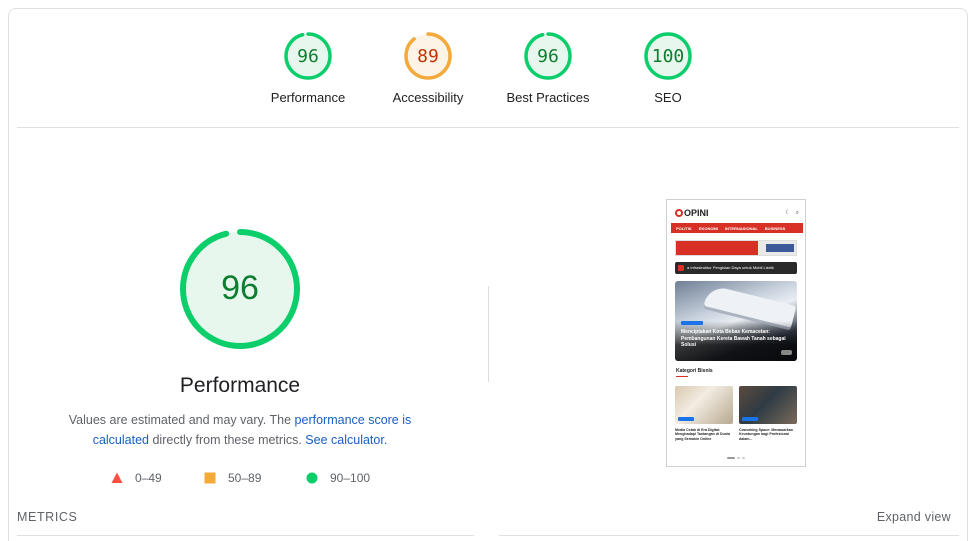 This screenshot has height=541, width=978. Describe the element at coordinates (312, 478) in the screenshot. I see `circle-icon` at that location.